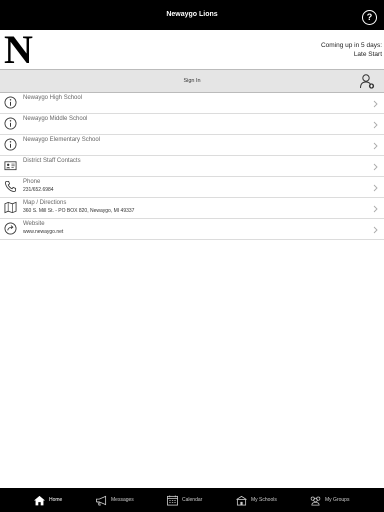 Image resolution: width=384 pixels, height=512 pixels. What do you see at coordinates (192, 229) in the screenshot?
I see `list-item-website: Website www.newaygo.net` at bounding box center [192, 229].